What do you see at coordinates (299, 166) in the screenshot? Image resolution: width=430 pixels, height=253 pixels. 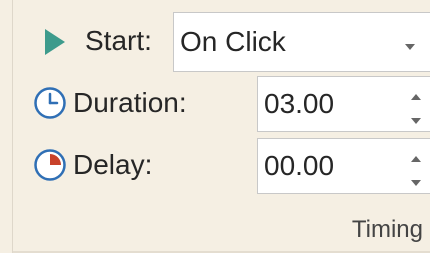 I see `delay-value: 00.00` at bounding box center [299, 166].